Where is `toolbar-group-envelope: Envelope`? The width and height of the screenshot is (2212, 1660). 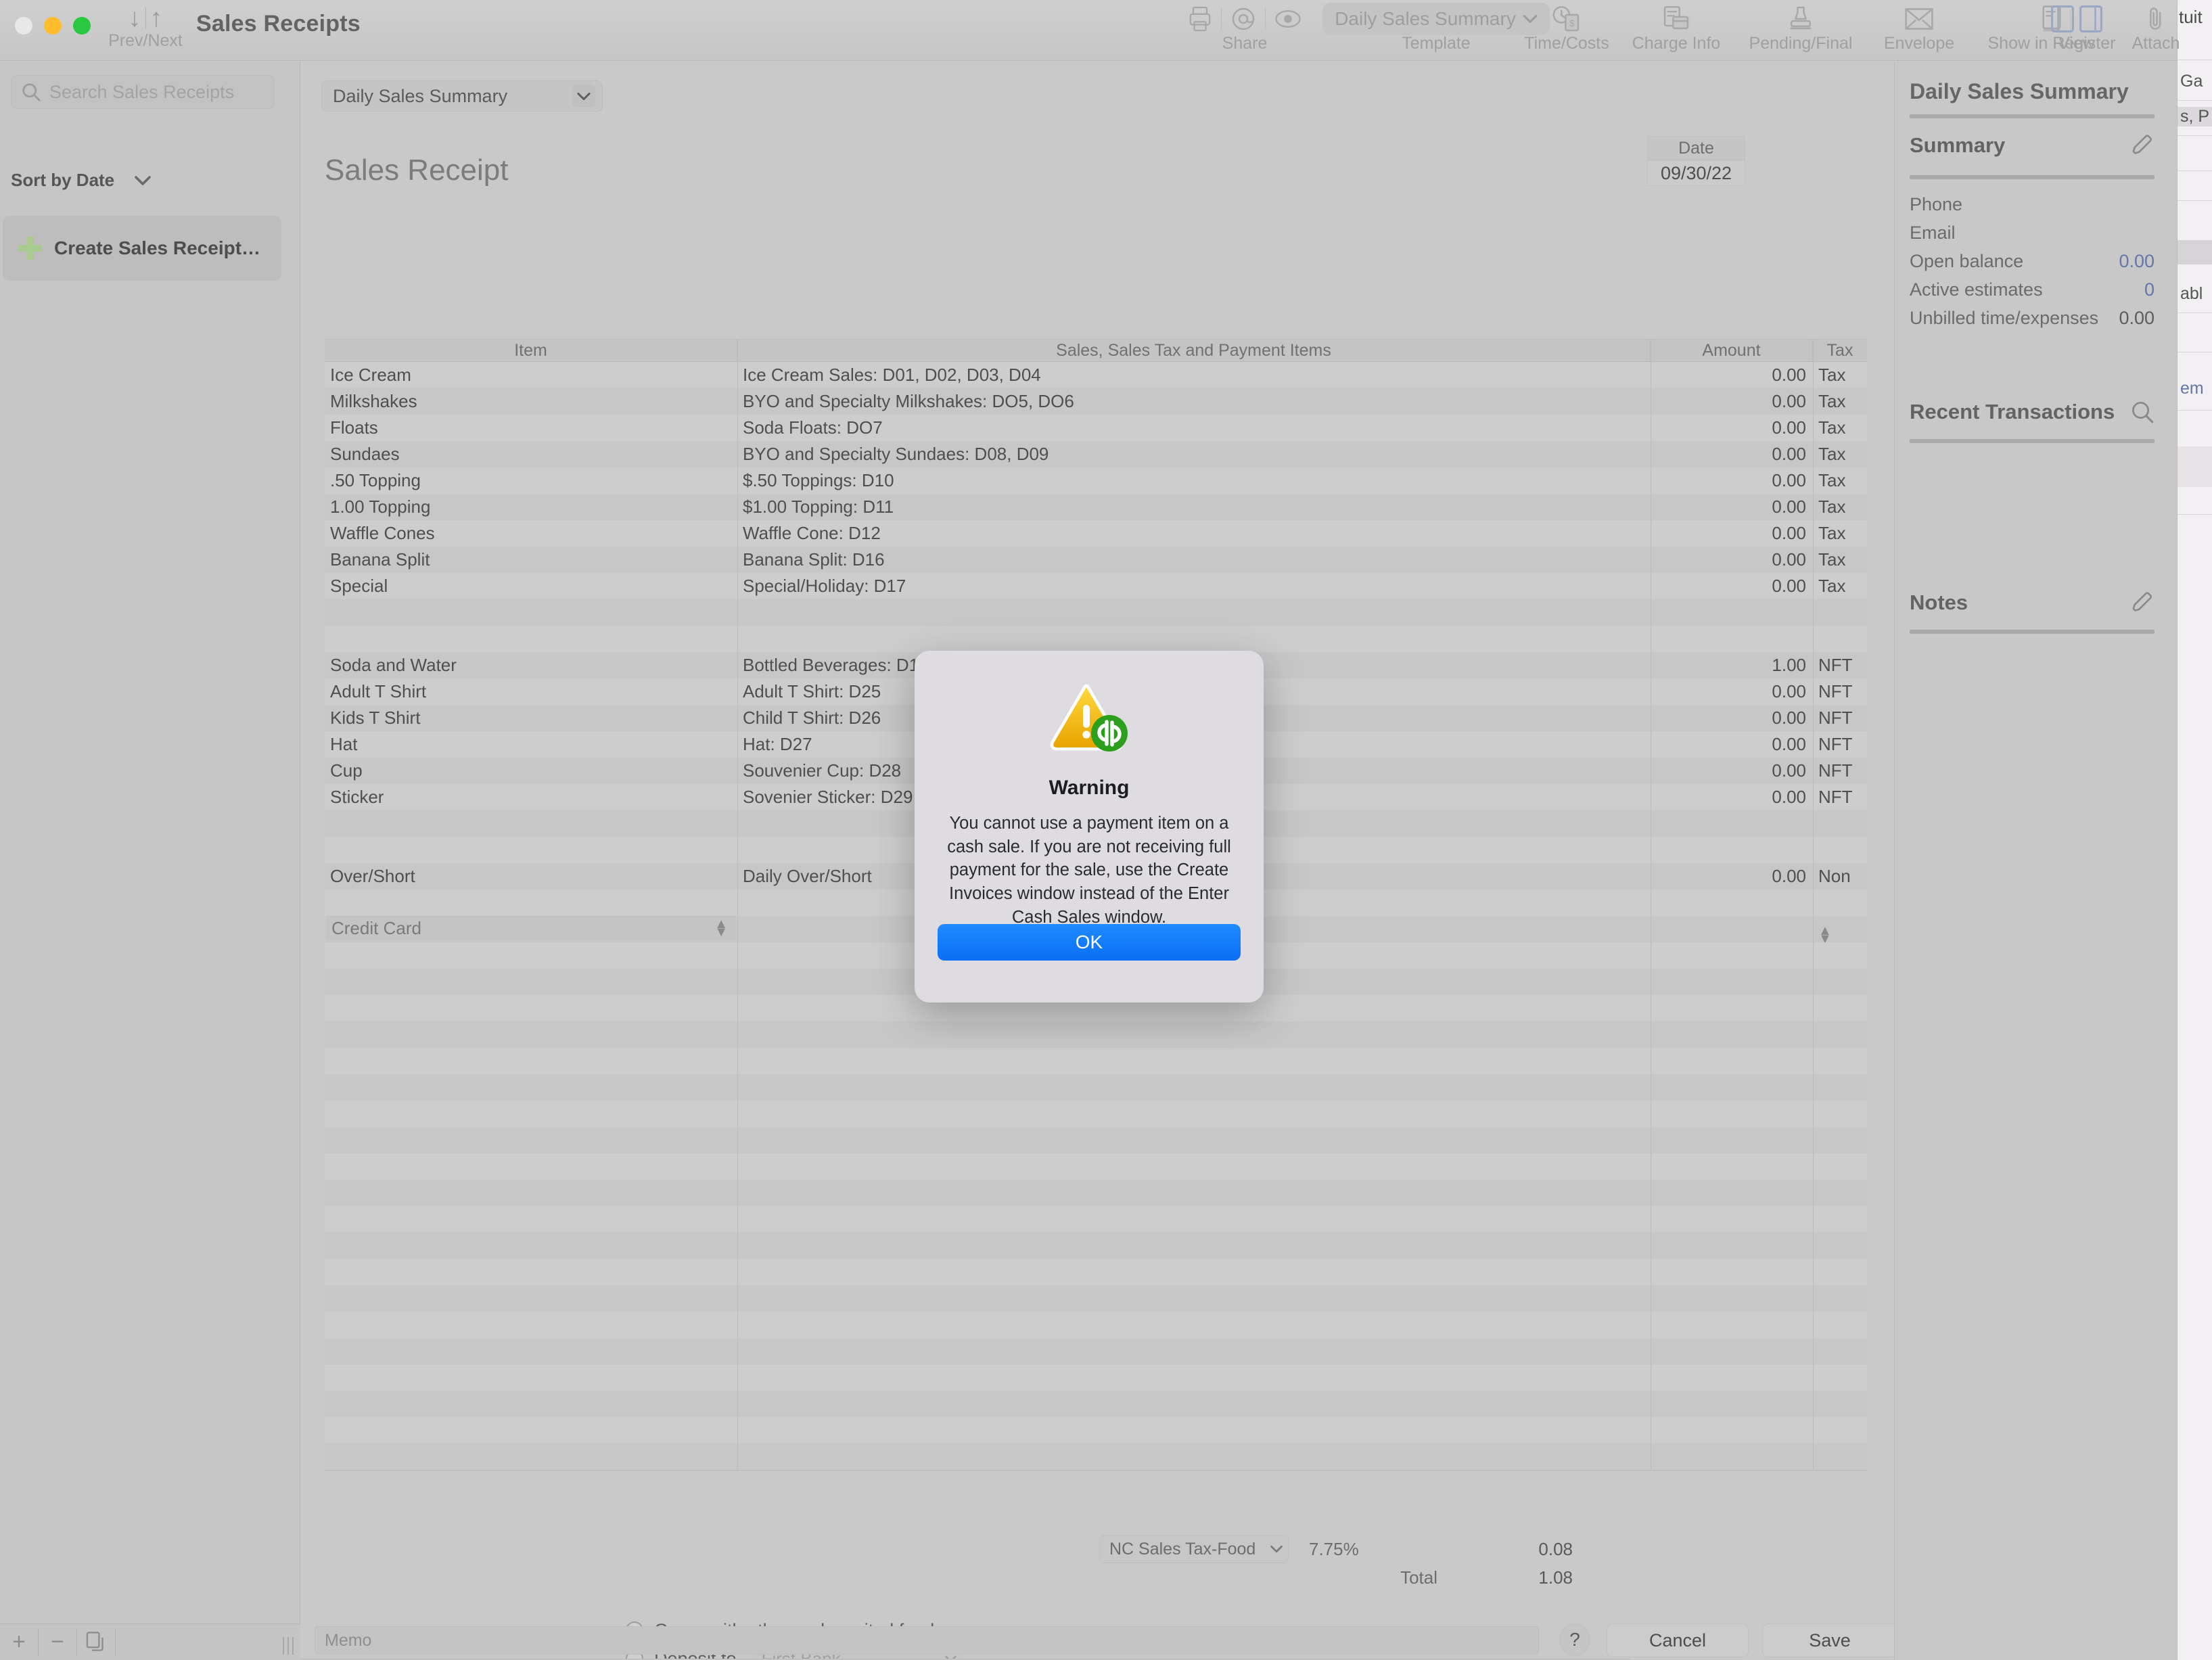
toolbar-group-envelope: Envelope is located at coordinates (1919, 28).